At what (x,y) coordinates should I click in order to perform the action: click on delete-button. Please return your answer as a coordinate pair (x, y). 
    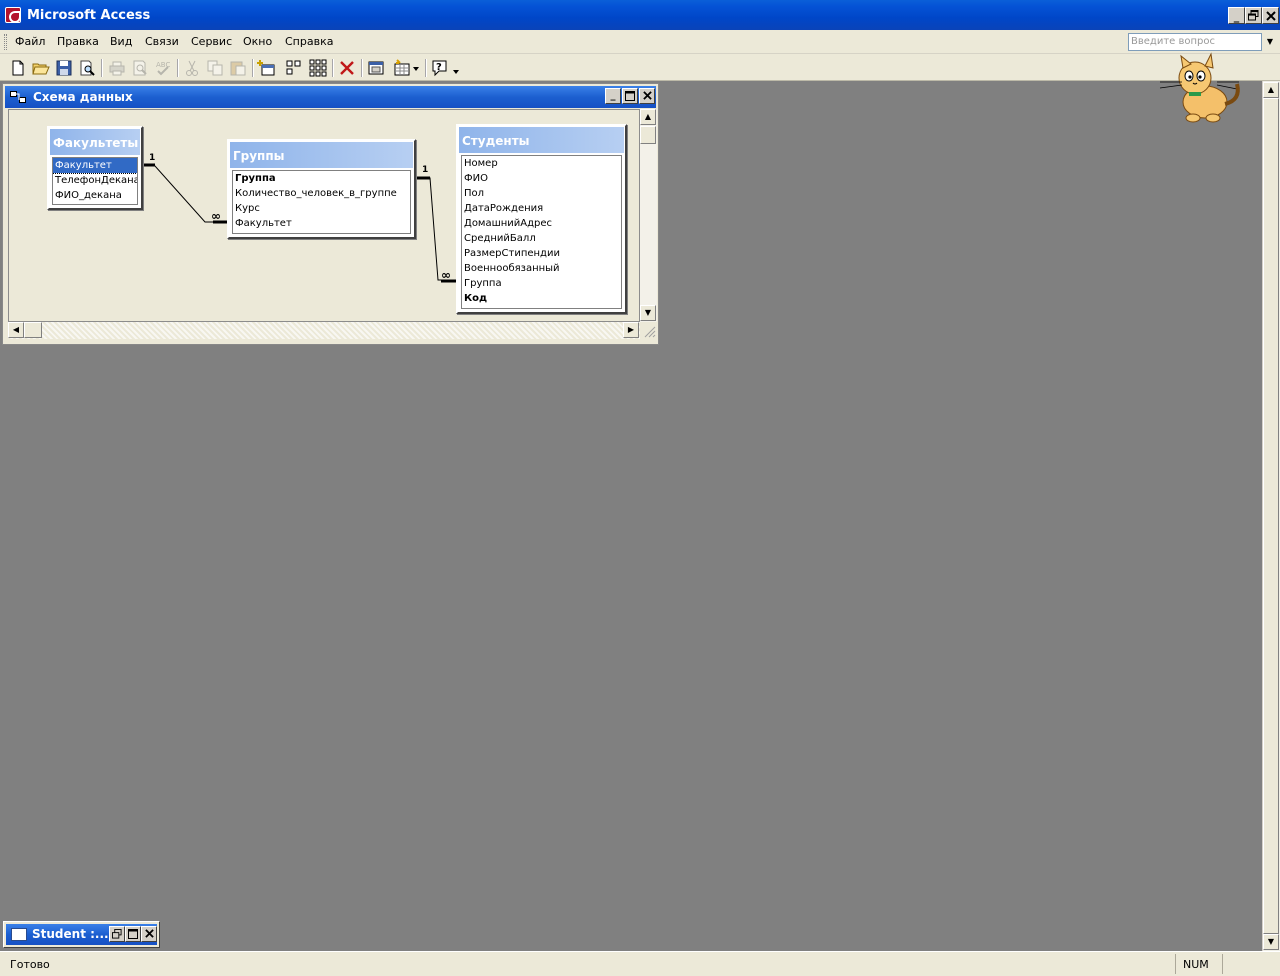
    Looking at the image, I should click on (347, 68).